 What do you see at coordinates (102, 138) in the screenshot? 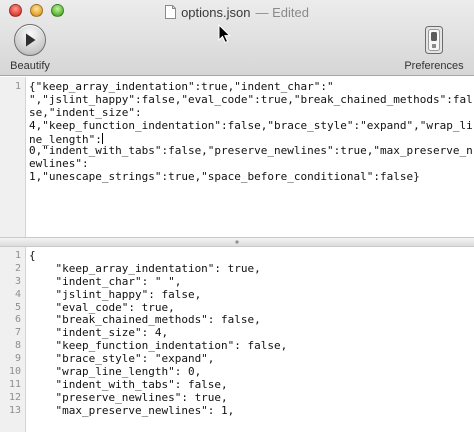
I see `text-caret` at bounding box center [102, 138].